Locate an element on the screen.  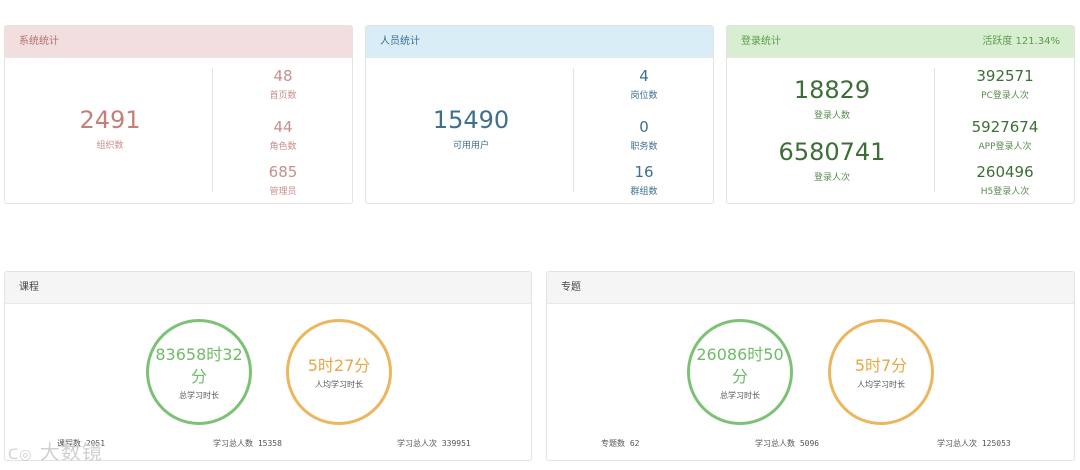
app-login-value: 5927674 is located at coordinates (1005, 127).